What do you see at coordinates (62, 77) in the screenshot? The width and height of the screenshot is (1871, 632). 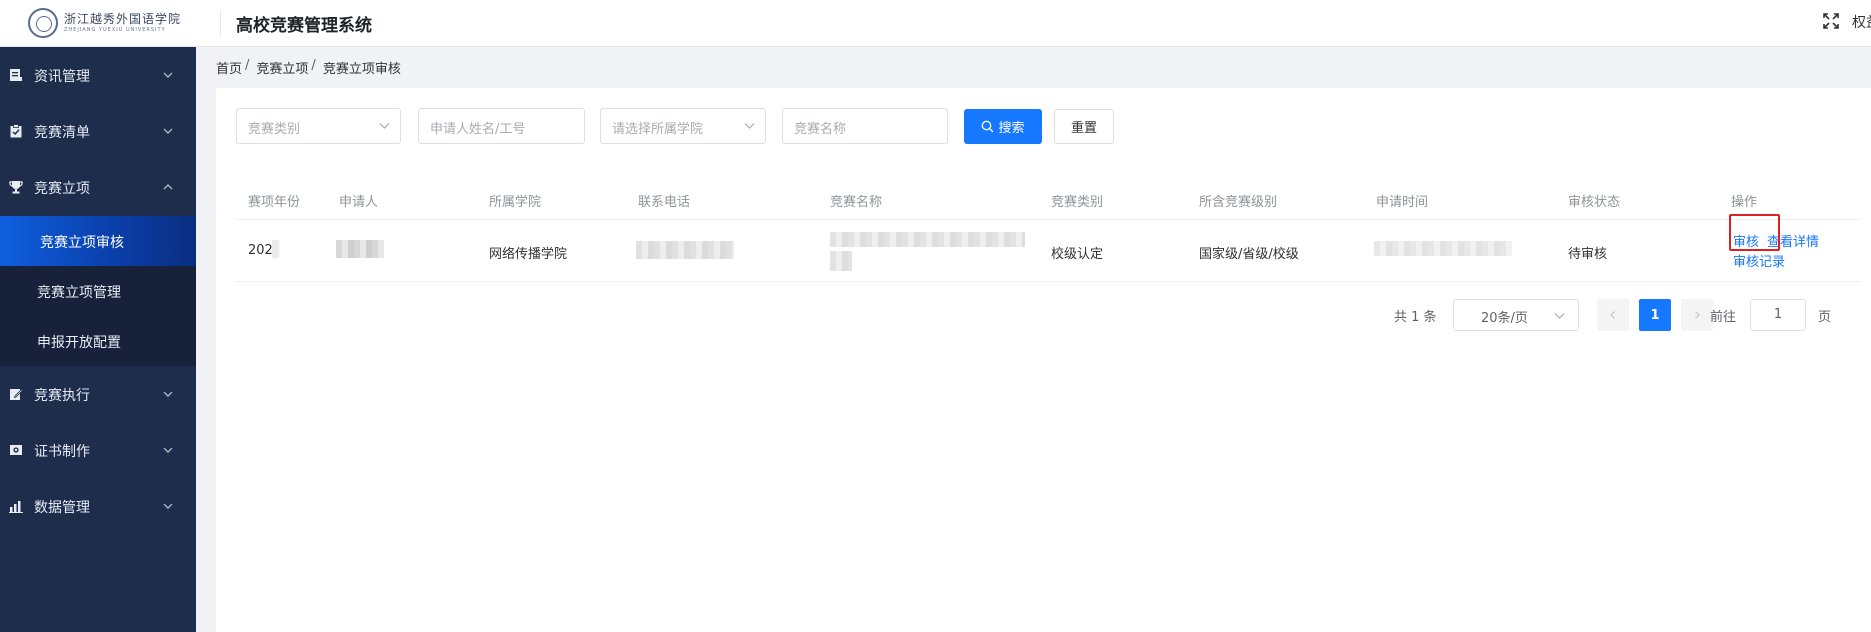 I see `sidebar-item-label: 资讯管理` at bounding box center [62, 77].